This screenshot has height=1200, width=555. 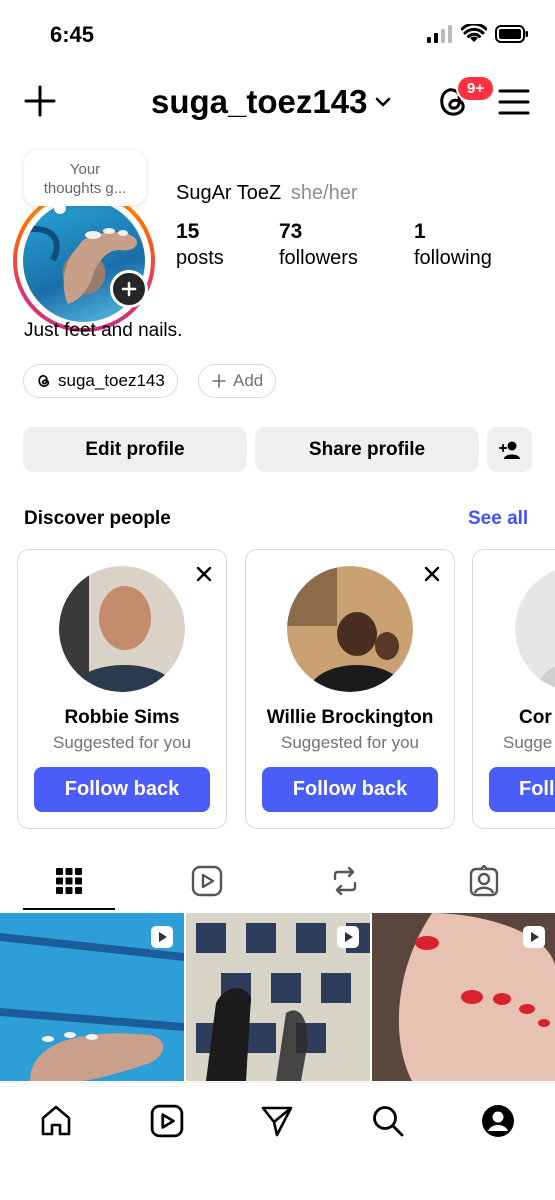 I want to click on nav-reels, so click(x=167, y=1121).